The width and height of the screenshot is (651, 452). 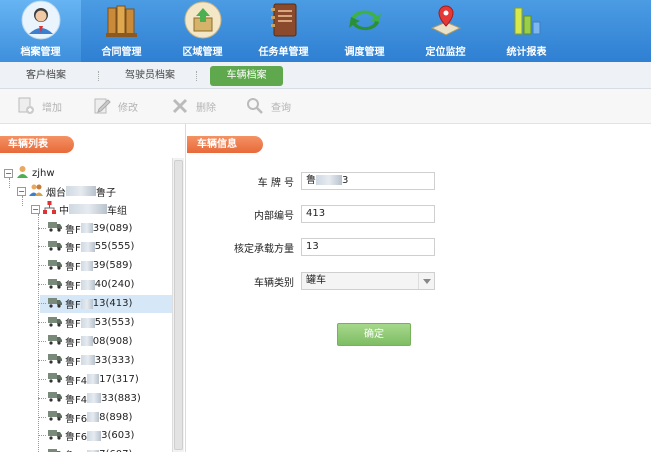 I want to click on nav-item-contracts: 合同管理, so click(x=121, y=31).